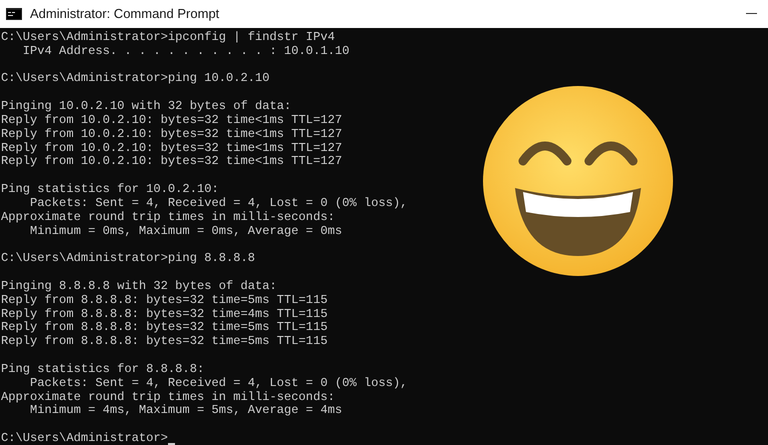  Describe the element at coordinates (185, 411) in the screenshot. I see `console-line: Minimum = 4ms, Maximum = 5ms, Average = 4ms` at that location.